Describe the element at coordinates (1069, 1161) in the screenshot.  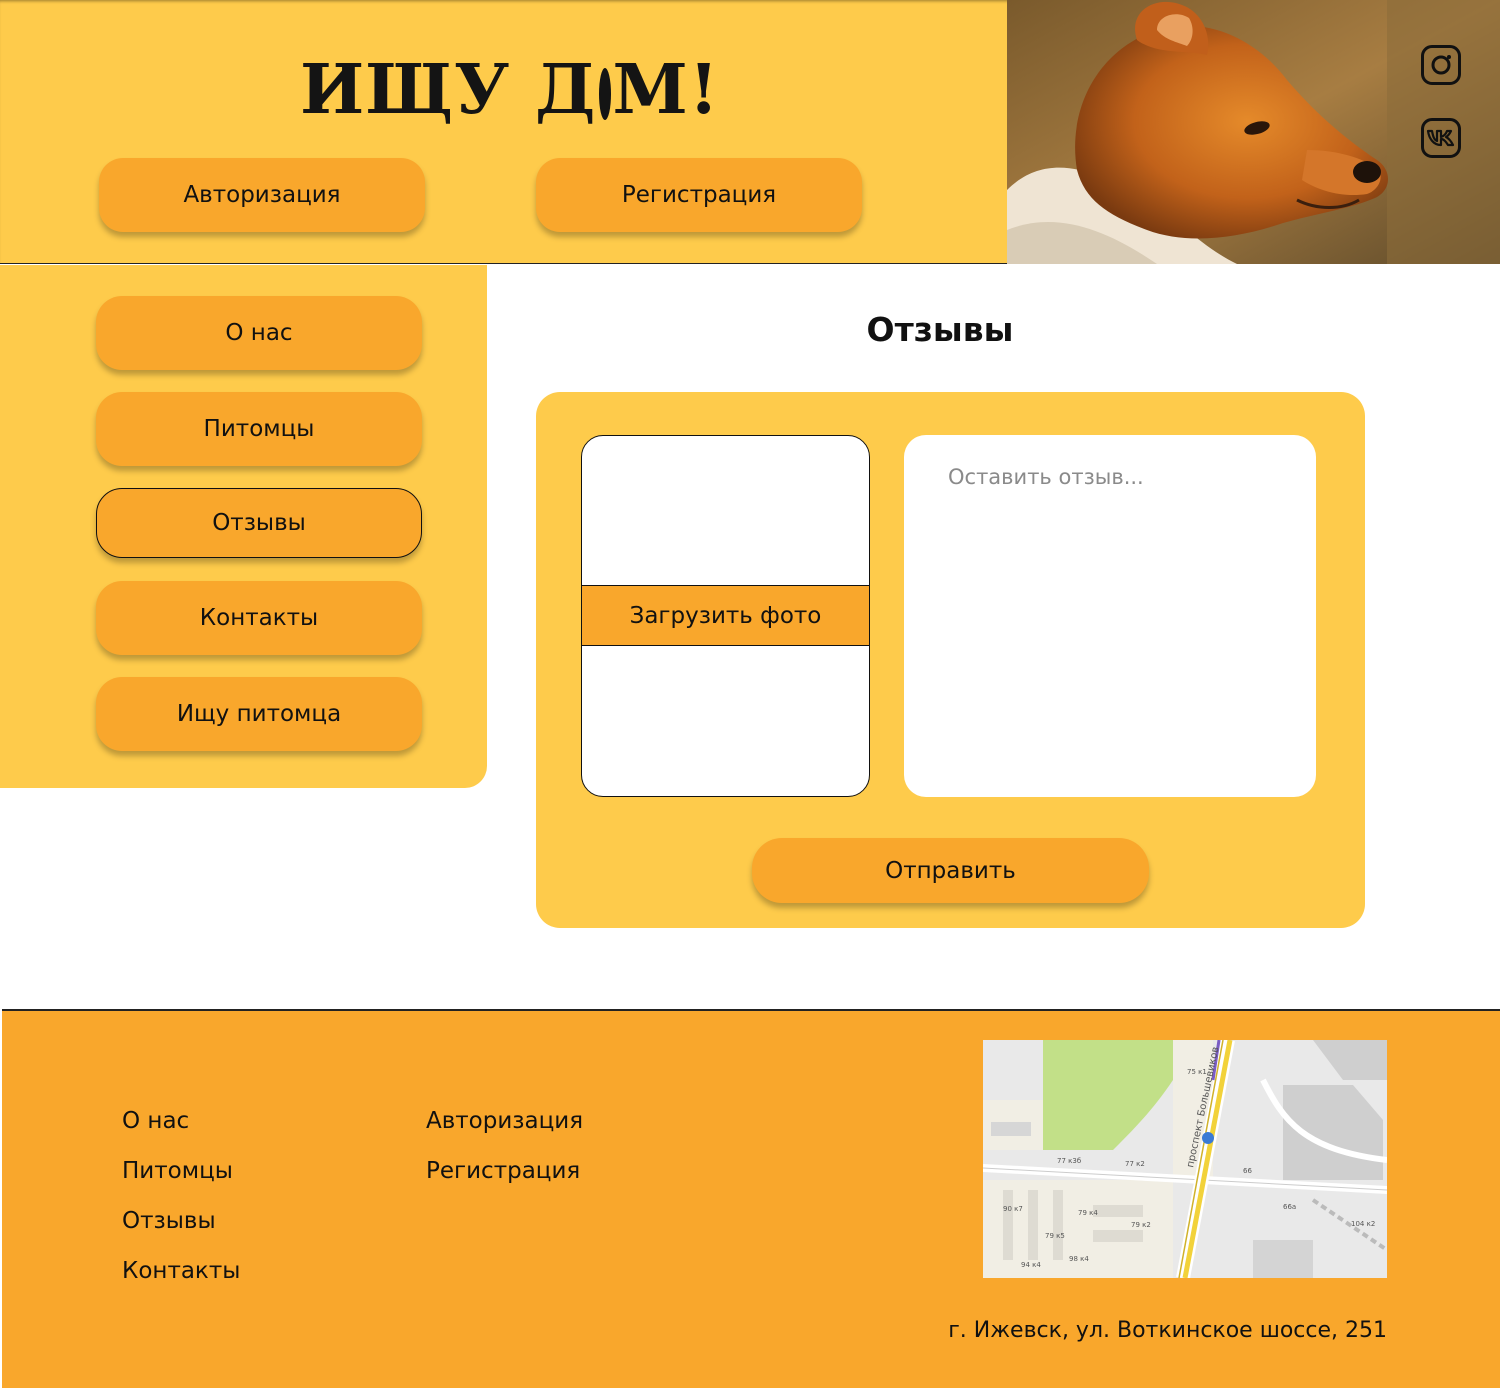
I see `map-house-label: 77 к3б` at that location.